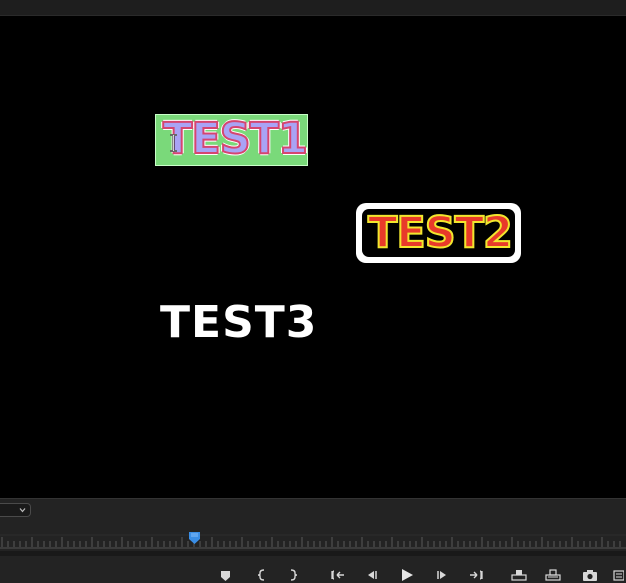 This screenshot has height=583, width=626. Describe the element at coordinates (194, 538) in the screenshot. I see `playhead-icon` at that location.